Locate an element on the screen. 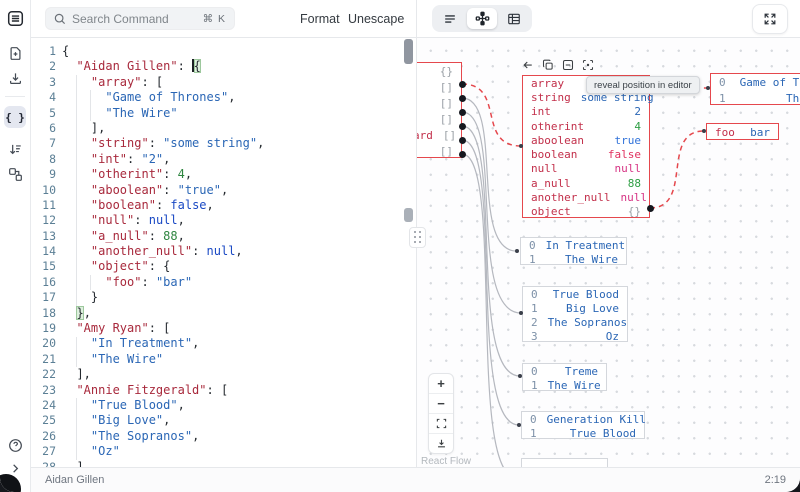 This screenshot has height=492, width=800. code-line: 20 "In Treatment", is located at coordinates (223, 343).